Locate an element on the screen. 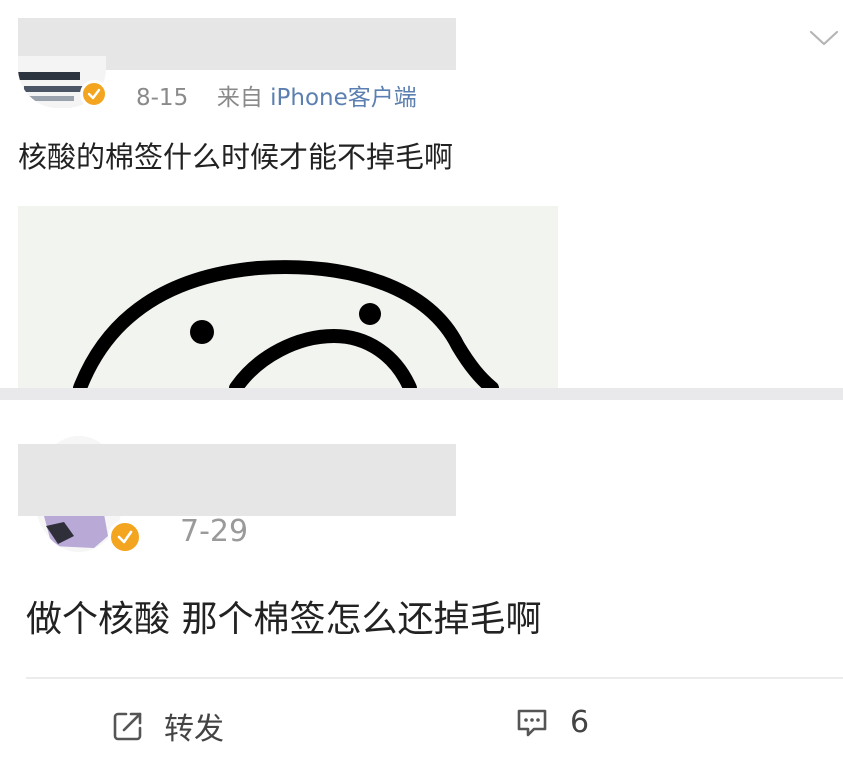  post-divider is located at coordinates (421, 394).